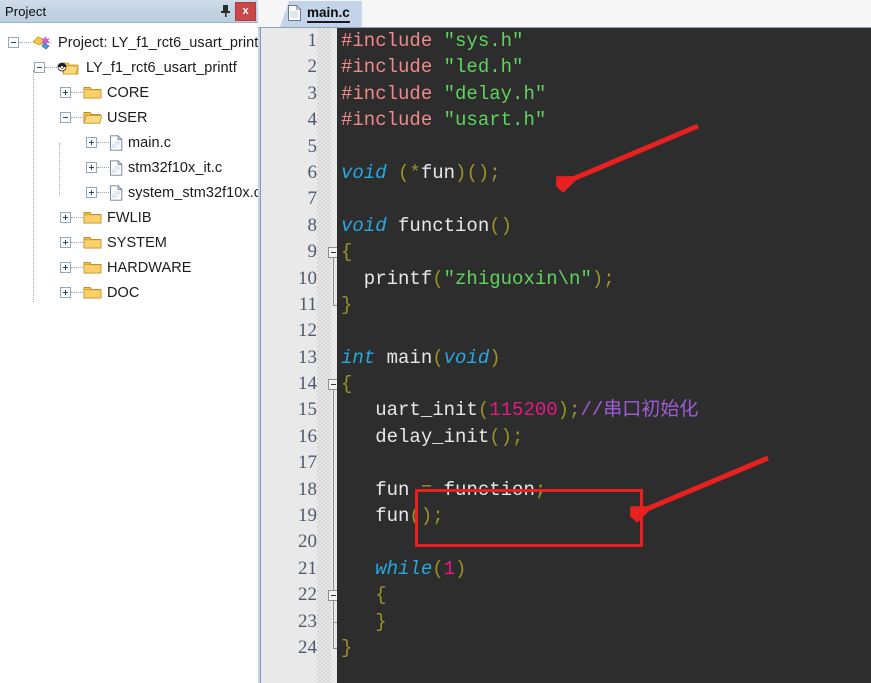 The image size is (871, 683). What do you see at coordinates (604, 120) in the screenshot?
I see `code-line: #include "usart.h"` at bounding box center [604, 120].